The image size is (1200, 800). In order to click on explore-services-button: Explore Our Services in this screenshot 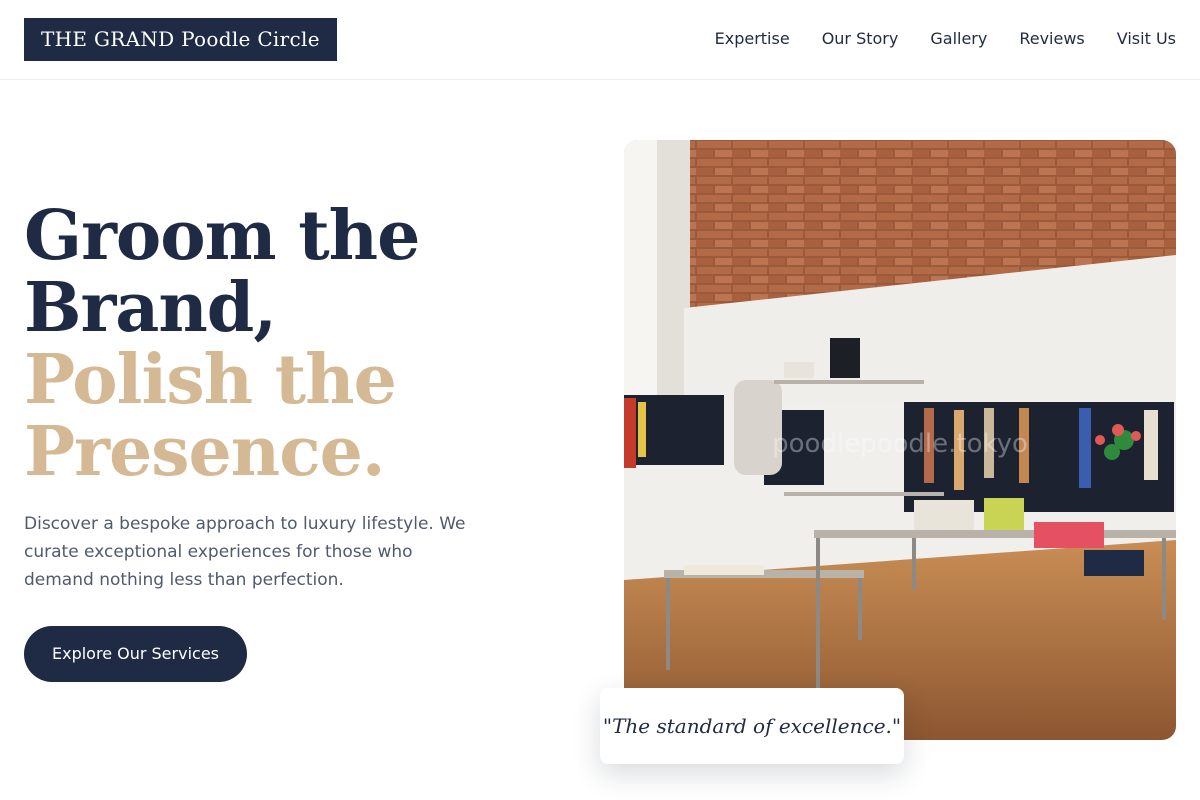, I will do `click(135, 654)`.